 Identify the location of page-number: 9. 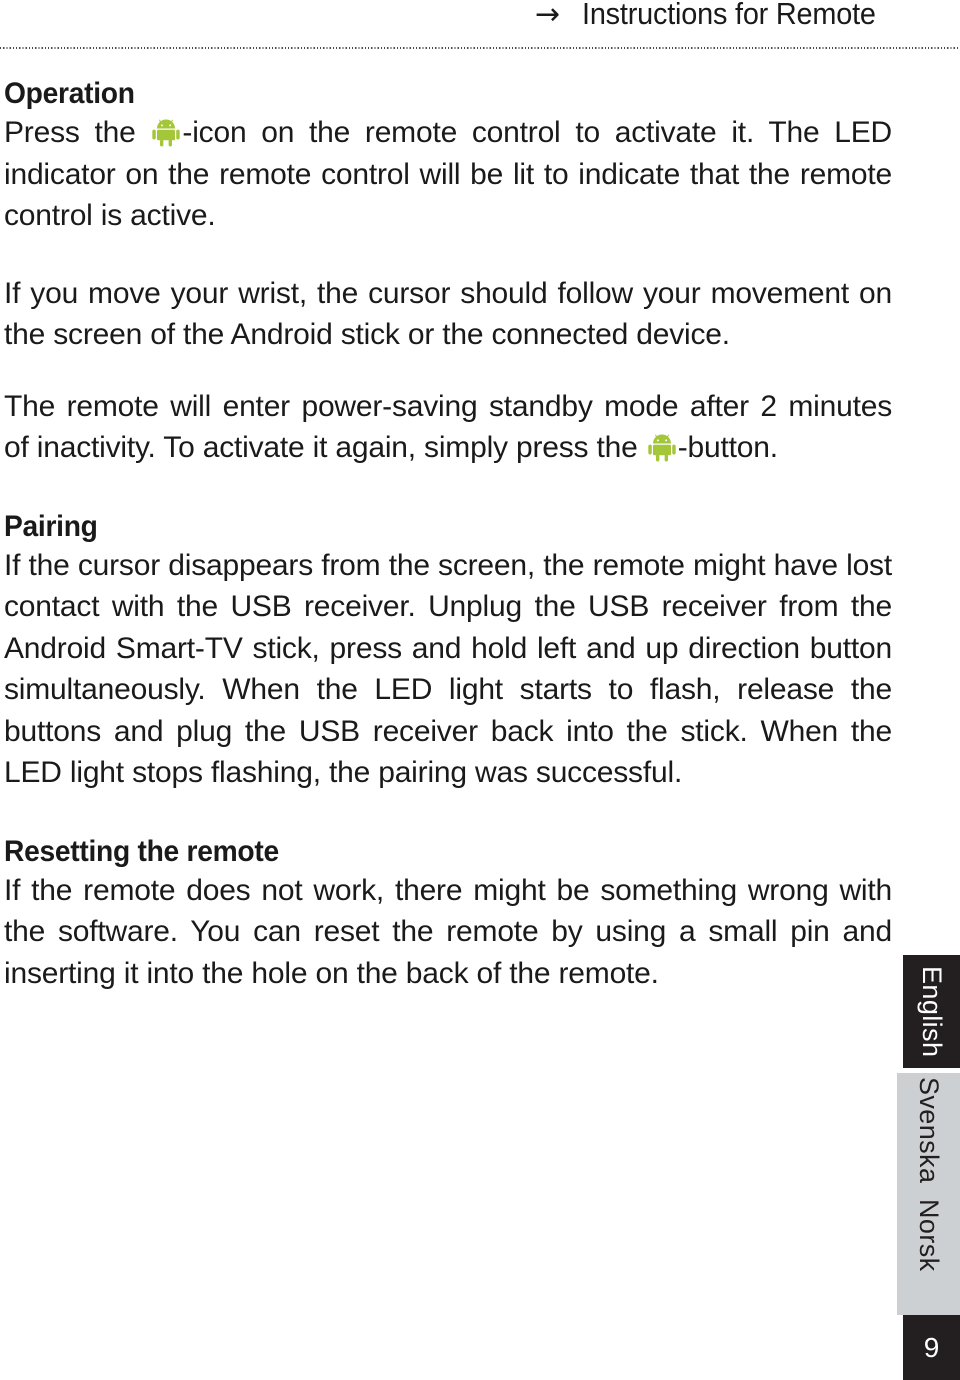
(931, 1347).